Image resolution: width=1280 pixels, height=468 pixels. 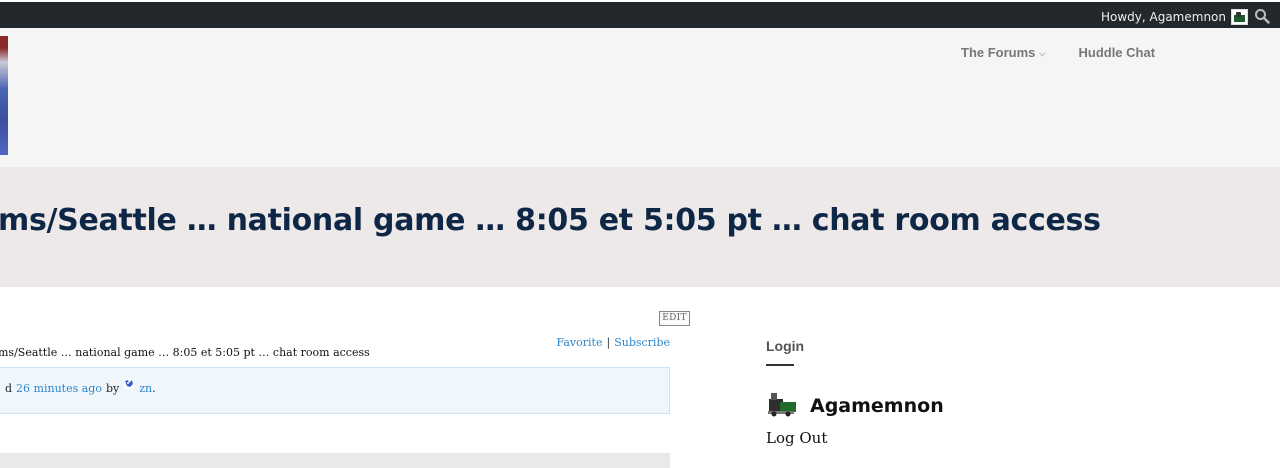 I want to click on search-icon, so click(x=1262, y=16).